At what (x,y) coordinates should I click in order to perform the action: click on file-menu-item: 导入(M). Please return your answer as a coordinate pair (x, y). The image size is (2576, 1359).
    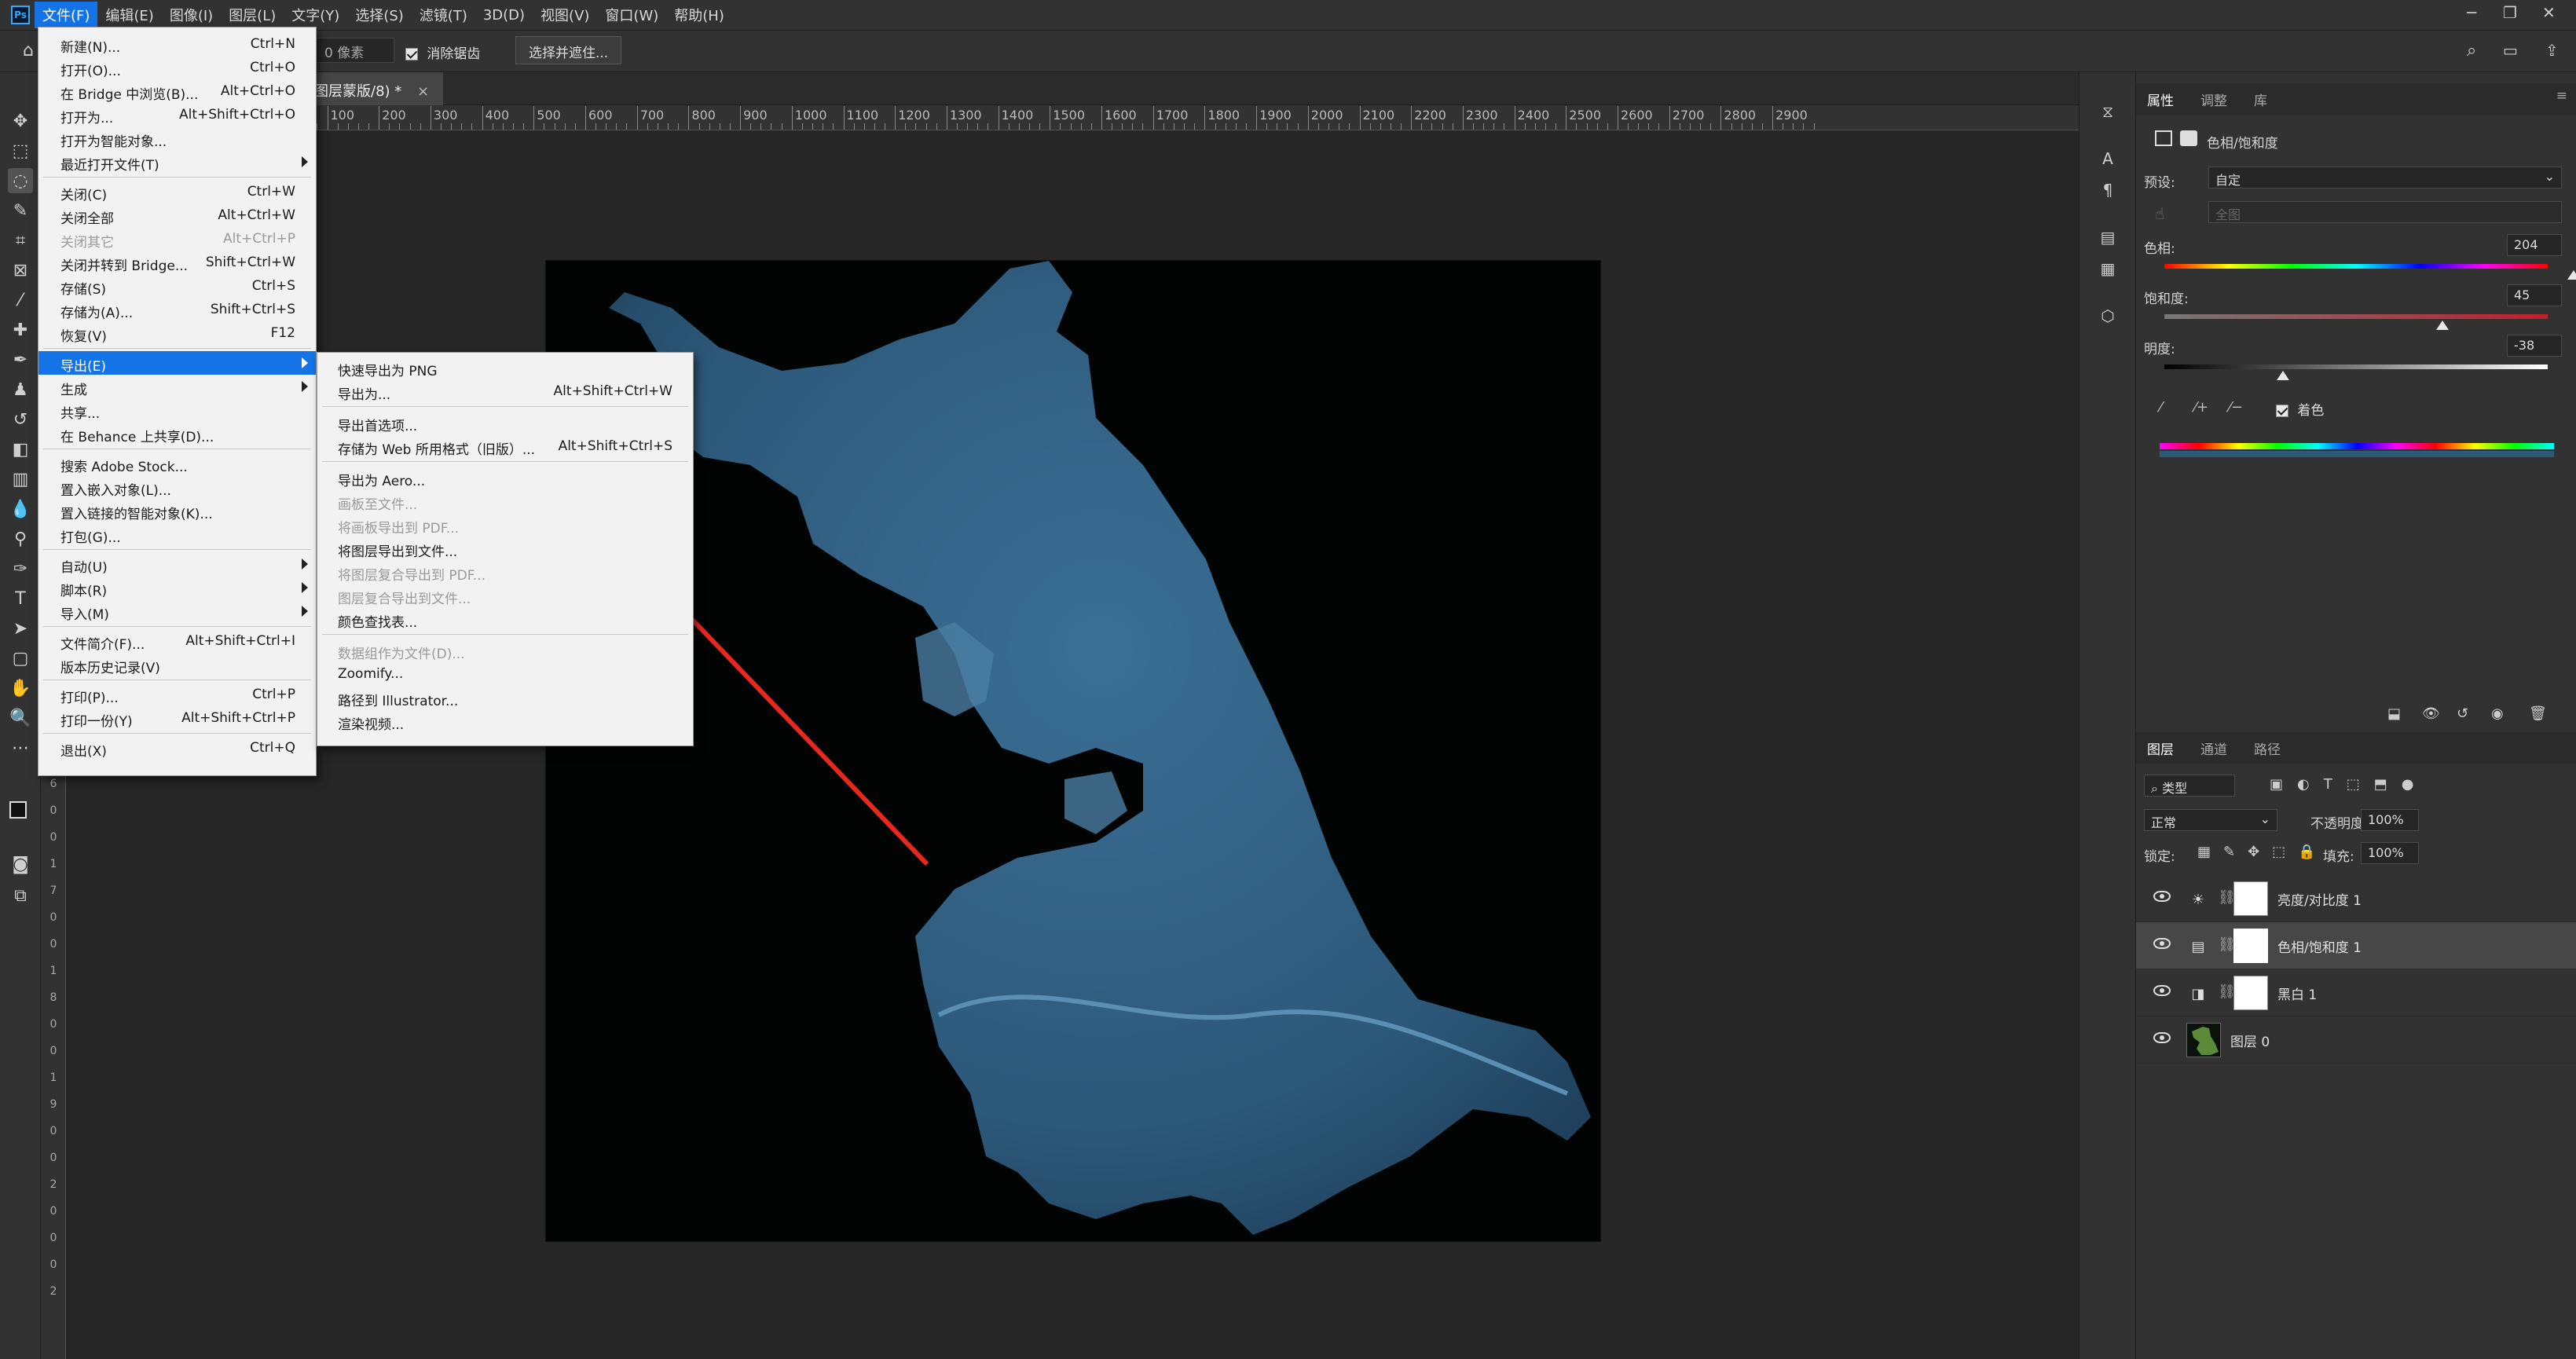
    Looking at the image, I should click on (177, 611).